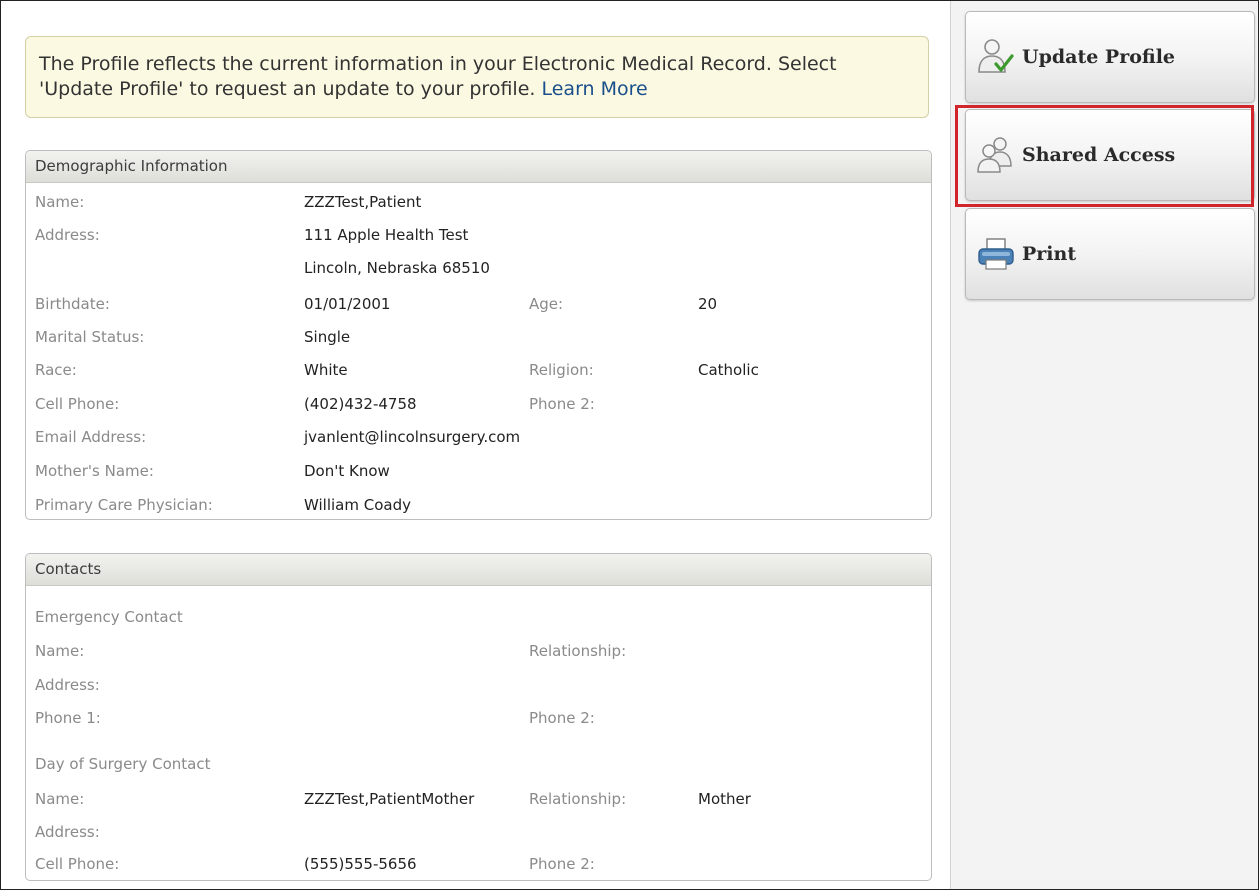 The height and width of the screenshot is (890, 1259). What do you see at coordinates (1099, 155) in the screenshot?
I see `shared-access-label: Shared Access` at bounding box center [1099, 155].